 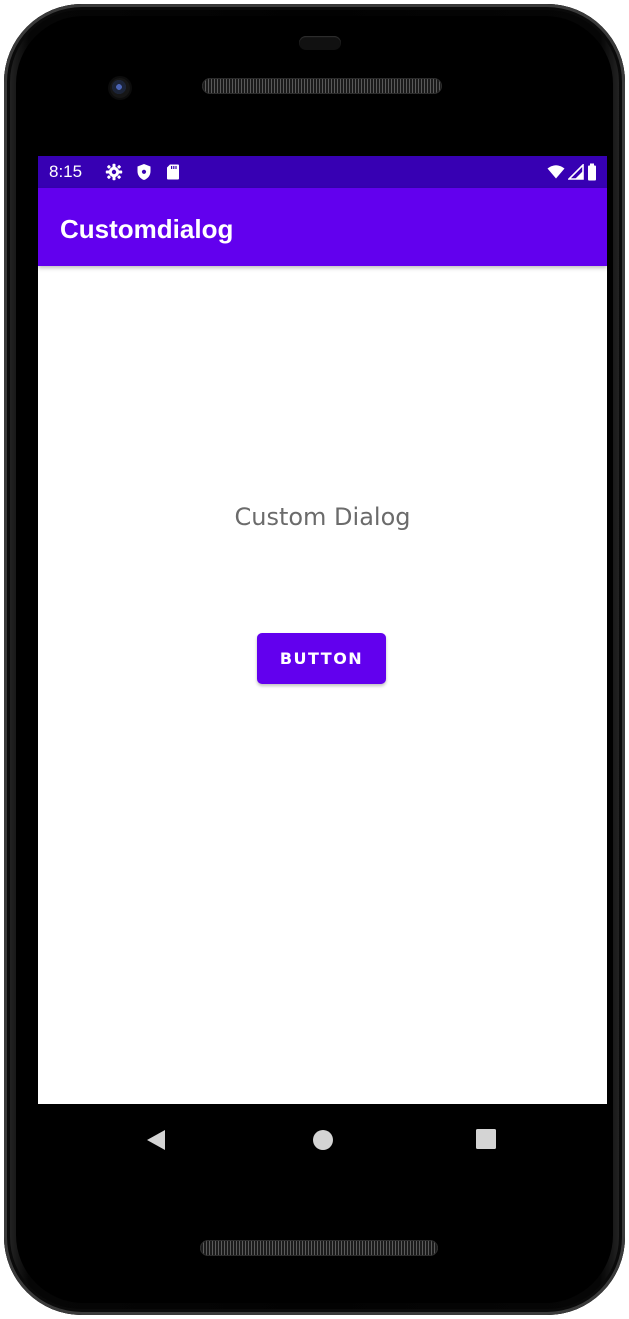 I want to click on sd-card-icon, so click(x=173, y=172).